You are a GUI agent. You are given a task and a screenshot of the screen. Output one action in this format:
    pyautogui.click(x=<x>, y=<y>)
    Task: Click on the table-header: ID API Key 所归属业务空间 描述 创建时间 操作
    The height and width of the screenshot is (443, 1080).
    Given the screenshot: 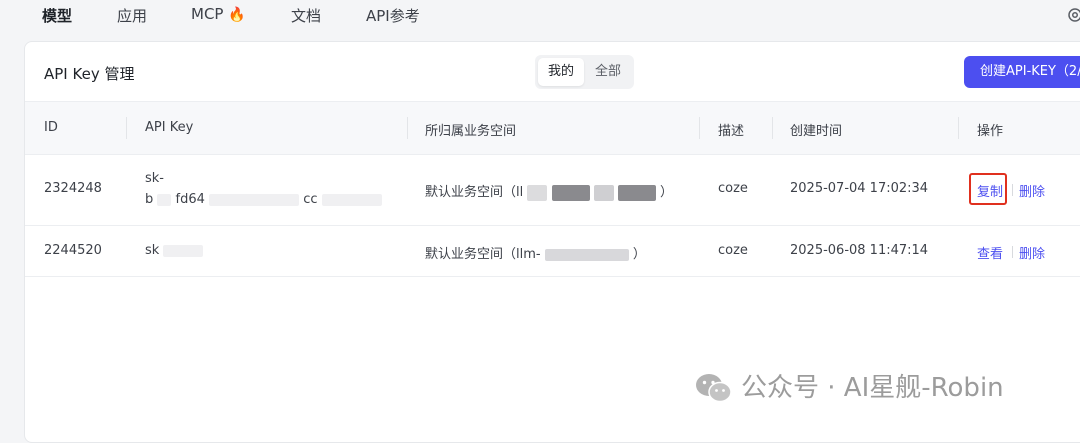 What is the action you would take?
    pyautogui.click(x=552, y=128)
    